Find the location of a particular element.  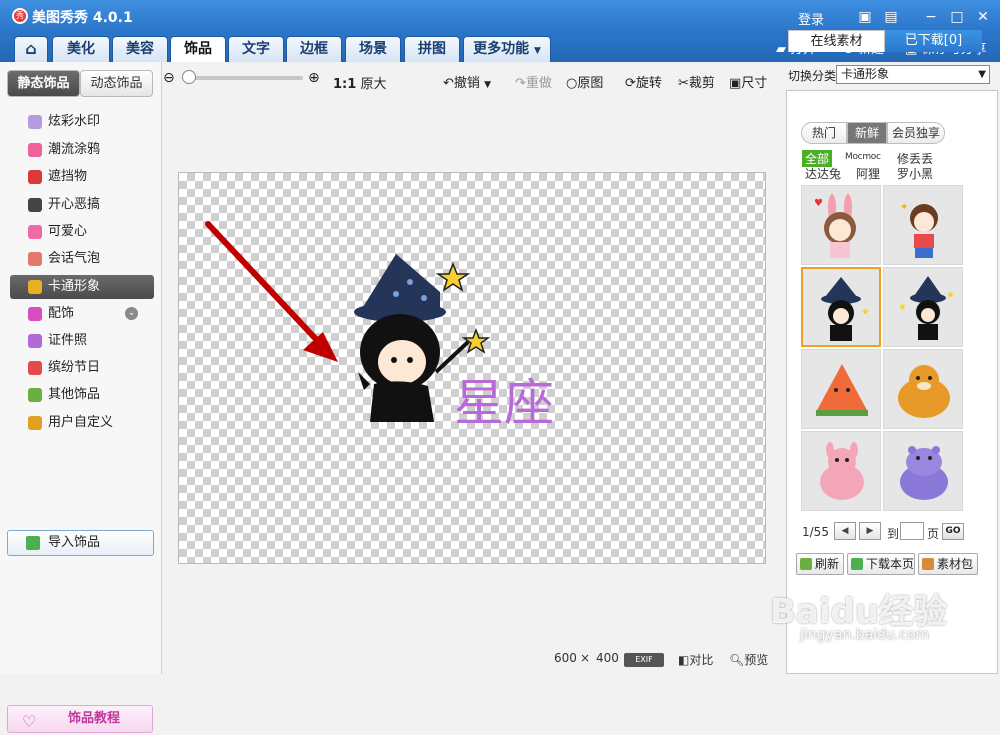

original-button: ○原图 is located at coordinates (584, 81).